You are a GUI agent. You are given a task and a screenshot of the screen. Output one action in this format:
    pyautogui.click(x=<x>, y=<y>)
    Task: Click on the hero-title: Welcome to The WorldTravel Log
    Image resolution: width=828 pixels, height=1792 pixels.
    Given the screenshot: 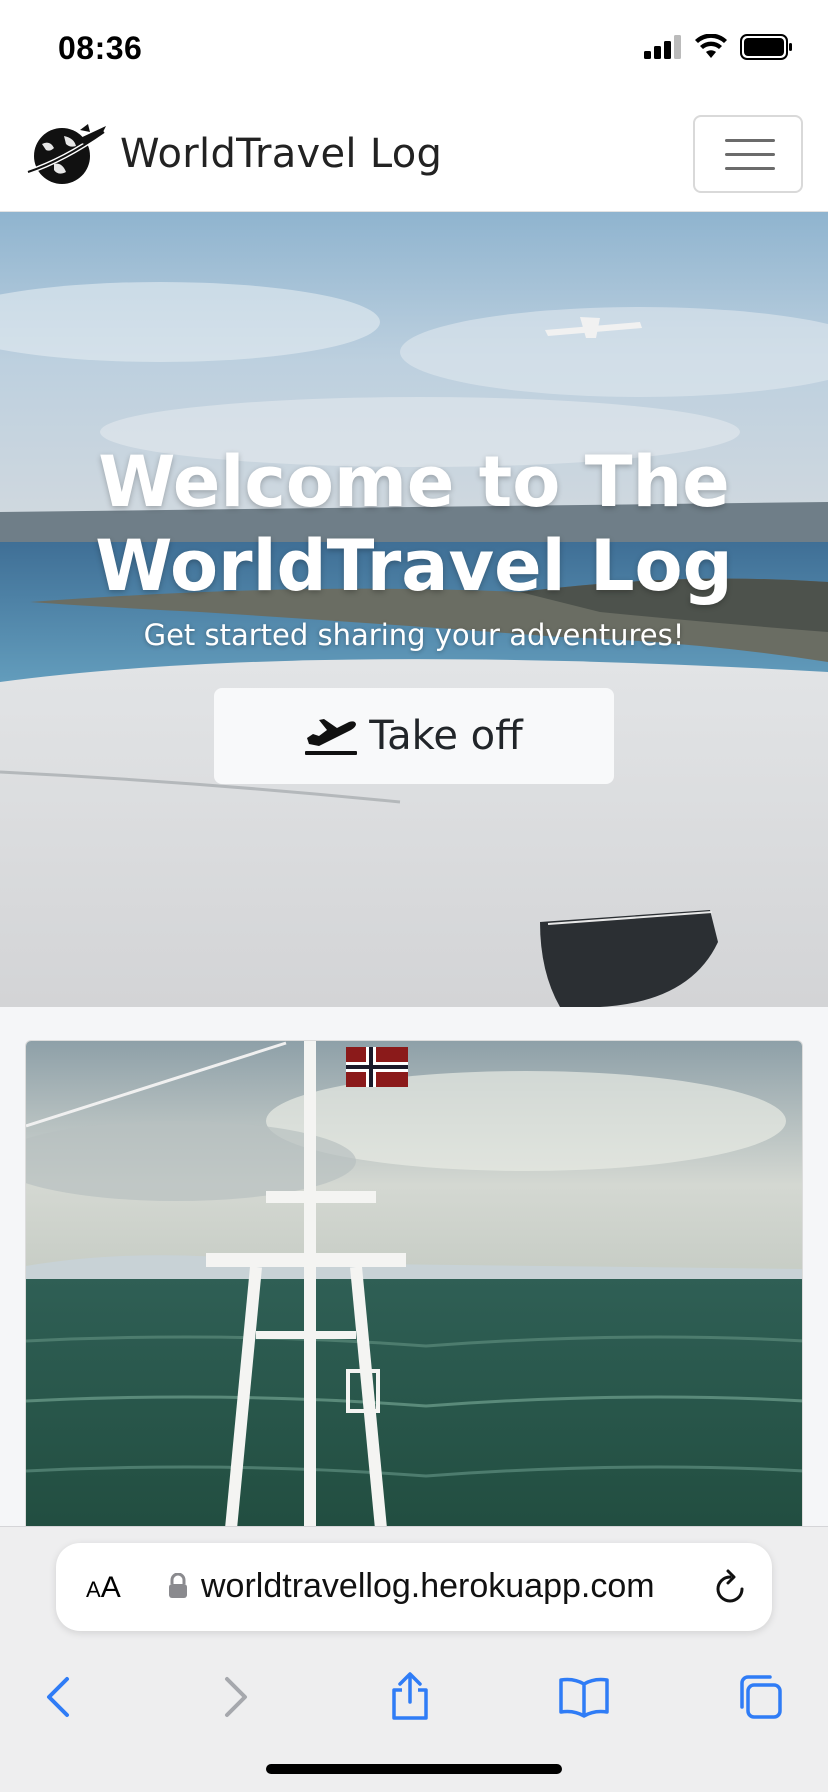 What is the action you would take?
    pyautogui.click(x=414, y=524)
    